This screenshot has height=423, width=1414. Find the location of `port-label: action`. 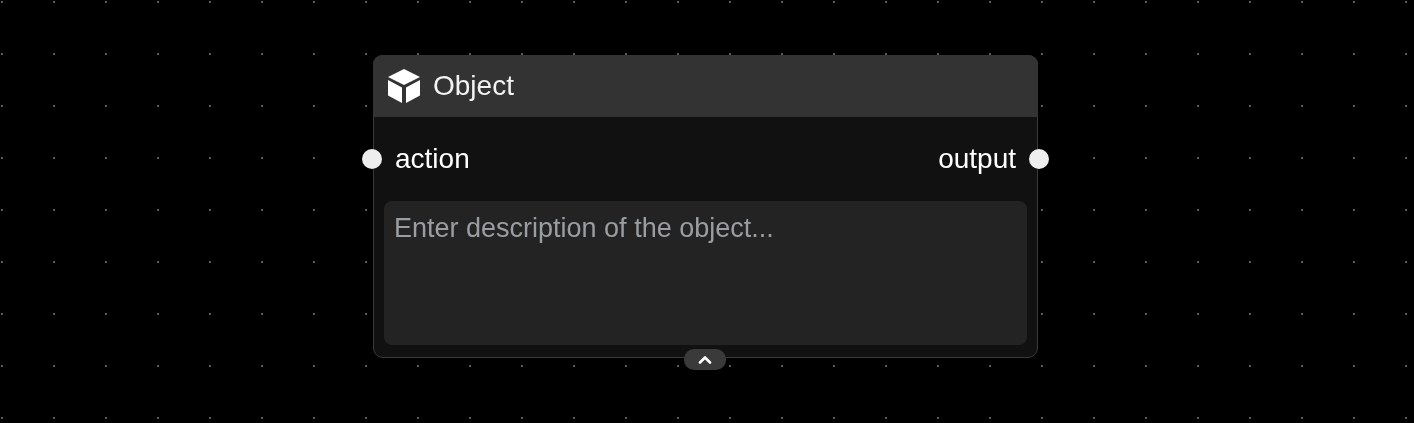

port-label: action is located at coordinates (432, 158).